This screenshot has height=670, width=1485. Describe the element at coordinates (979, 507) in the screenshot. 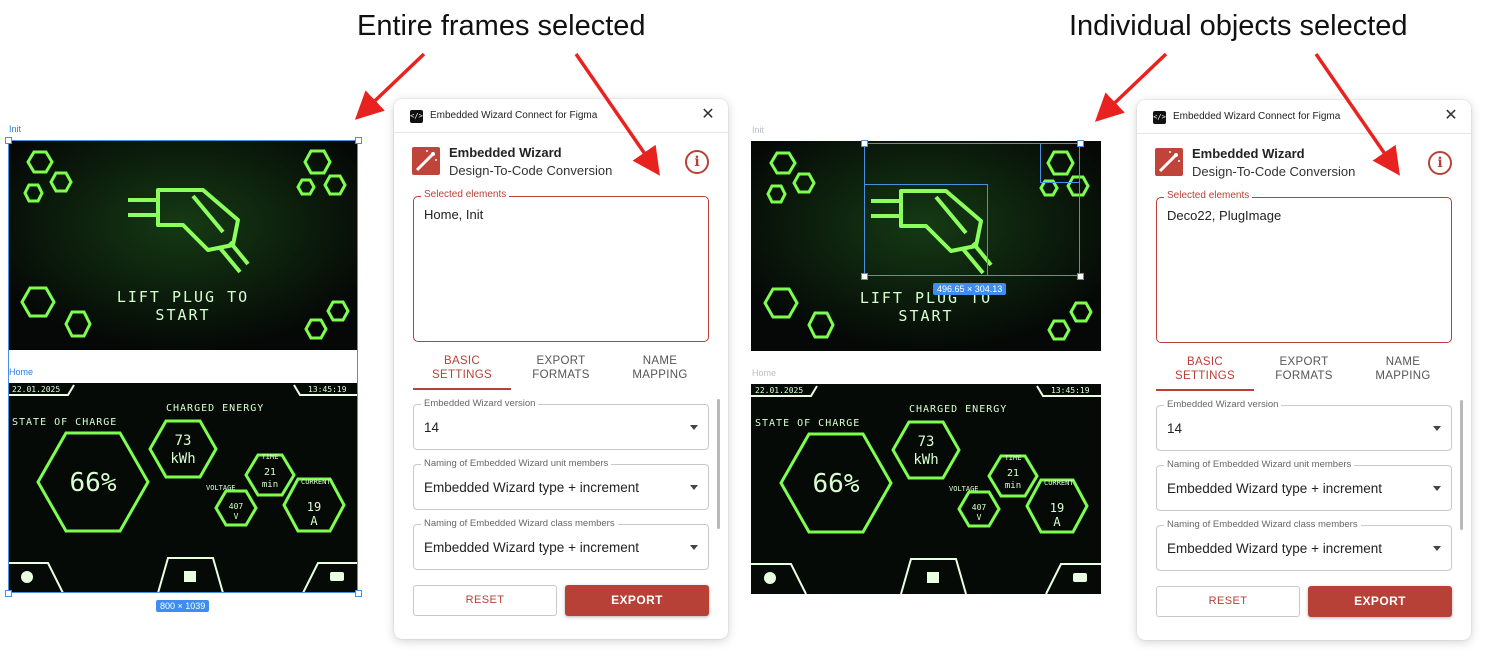

I see `voltage-value: 407` at that location.